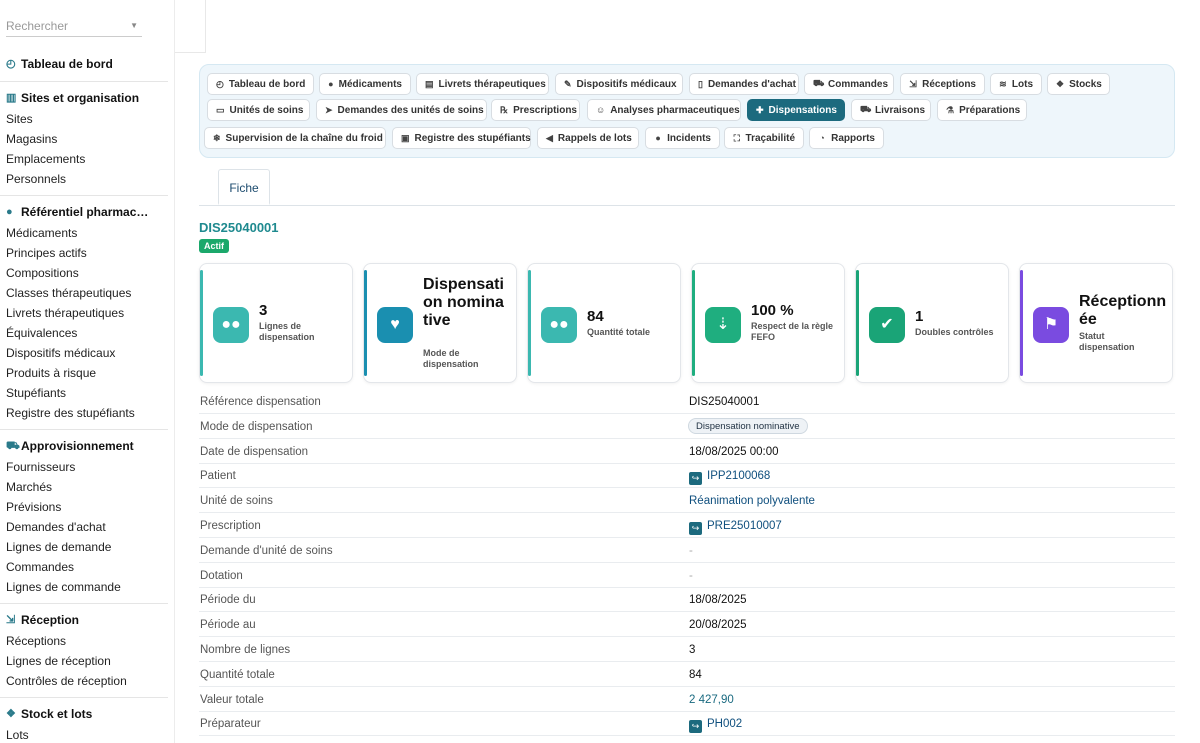 Image resolution: width=1200 pixels, height=743 pixels. Describe the element at coordinates (752, 501) in the screenshot. I see `detail-value: Réanimation polyvalente` at that location.